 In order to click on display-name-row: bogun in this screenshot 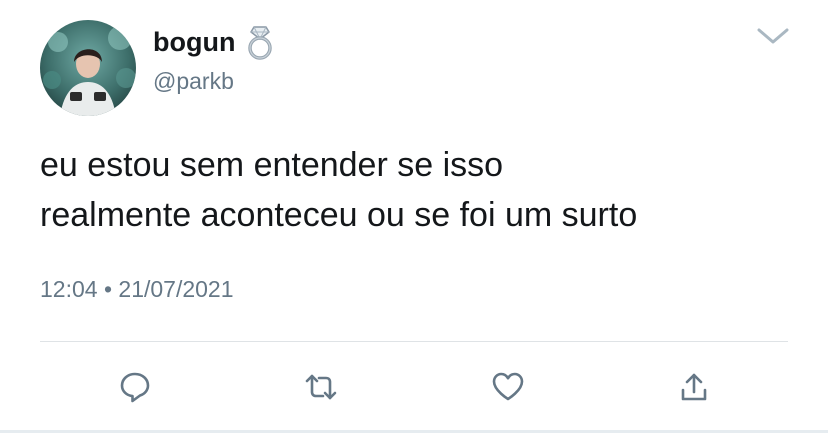, I will do `click(215, 42)`.